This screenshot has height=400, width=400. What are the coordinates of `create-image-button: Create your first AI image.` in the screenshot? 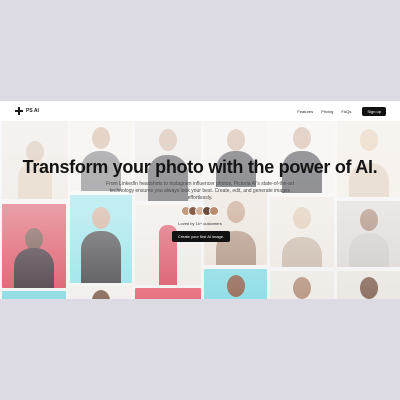 It's located at (201, 236).